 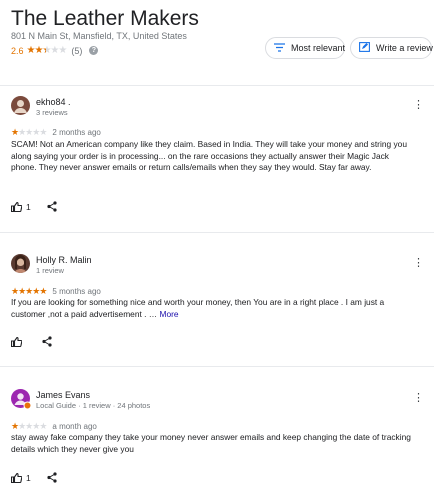 I want to click on review-author: Holly R. Malin, so click(x=64, y=260).